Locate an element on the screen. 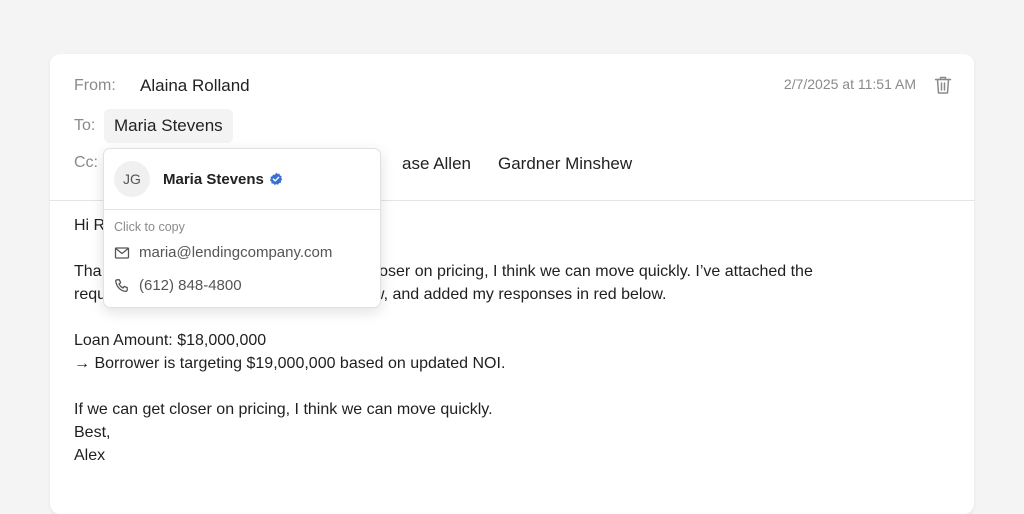  trash-icon is located at coordinates (943, 85).